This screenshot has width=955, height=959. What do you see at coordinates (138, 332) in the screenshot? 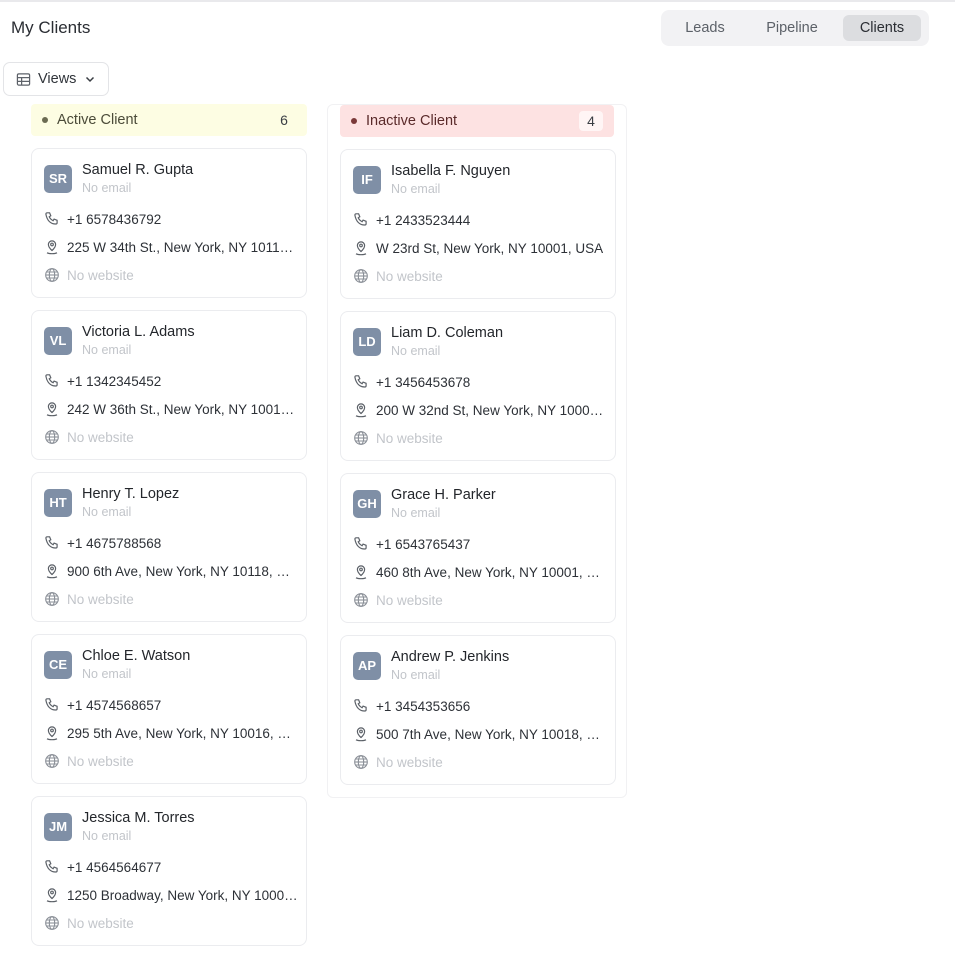
I see `client-name: Victoria L. Adams` at bounding box center [138, 332].